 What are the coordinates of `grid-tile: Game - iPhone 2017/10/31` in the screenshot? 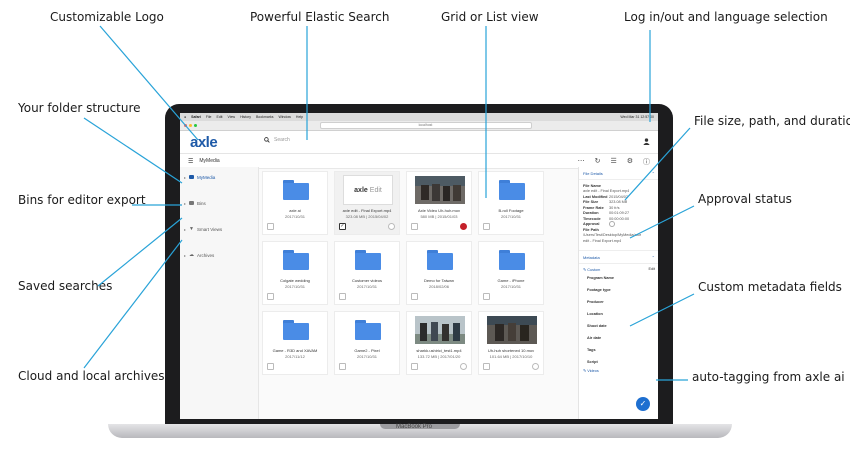 It's located at (511, 273).